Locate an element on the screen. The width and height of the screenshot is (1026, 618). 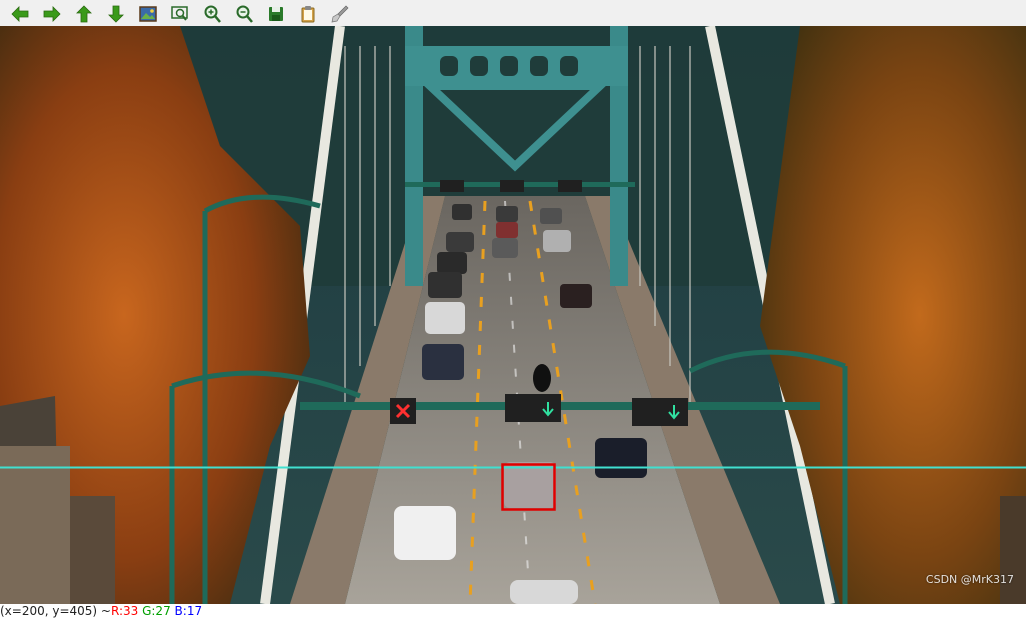
toolbar is located at coordinates (513, 14).